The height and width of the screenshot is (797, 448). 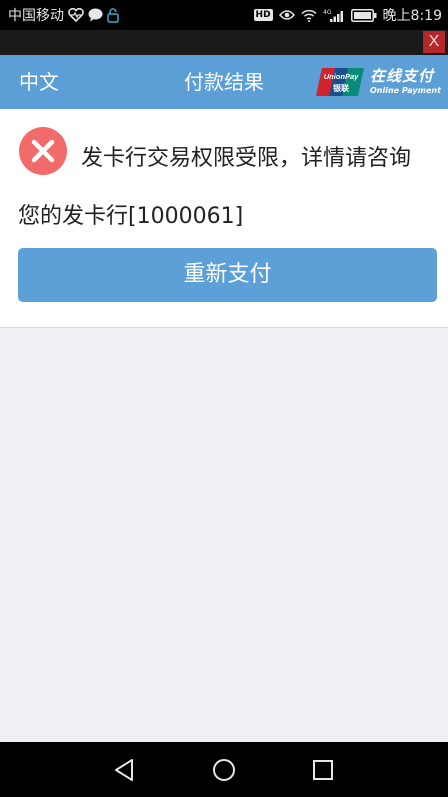 I want to click on status-left: 中国移动, so click(x=63, y=15).